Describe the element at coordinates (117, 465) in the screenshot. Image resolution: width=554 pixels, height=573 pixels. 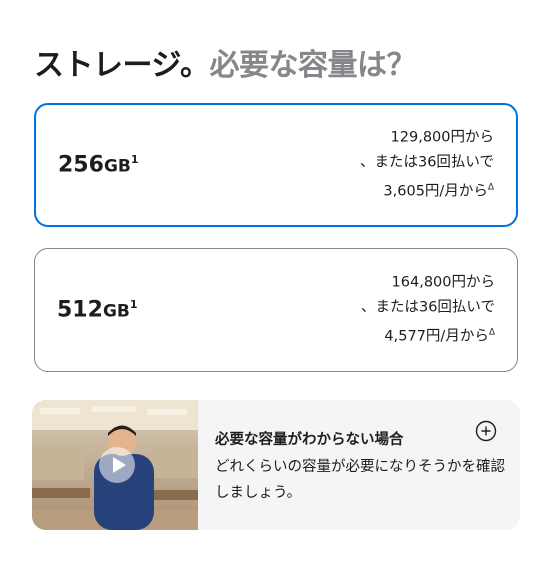
I see `play-icon` at that location.